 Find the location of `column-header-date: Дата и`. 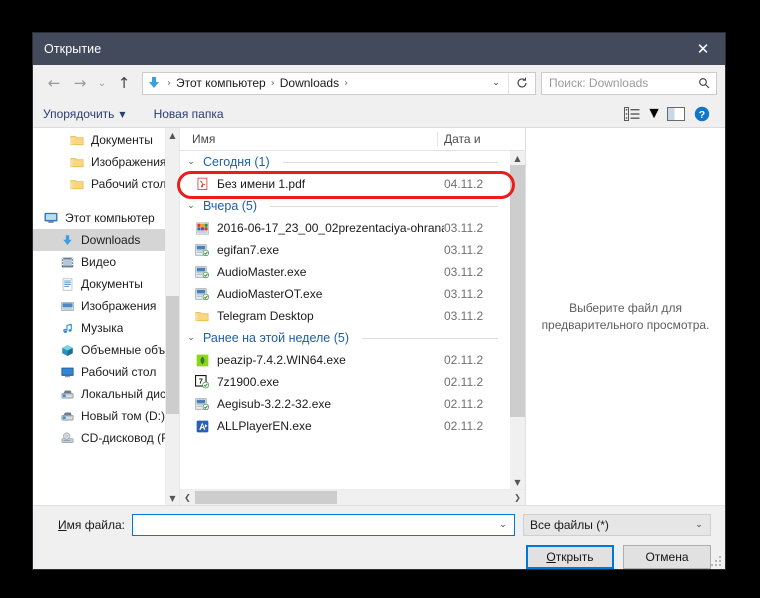

column-header-date: Дата и is located at coordinates (473, 139).